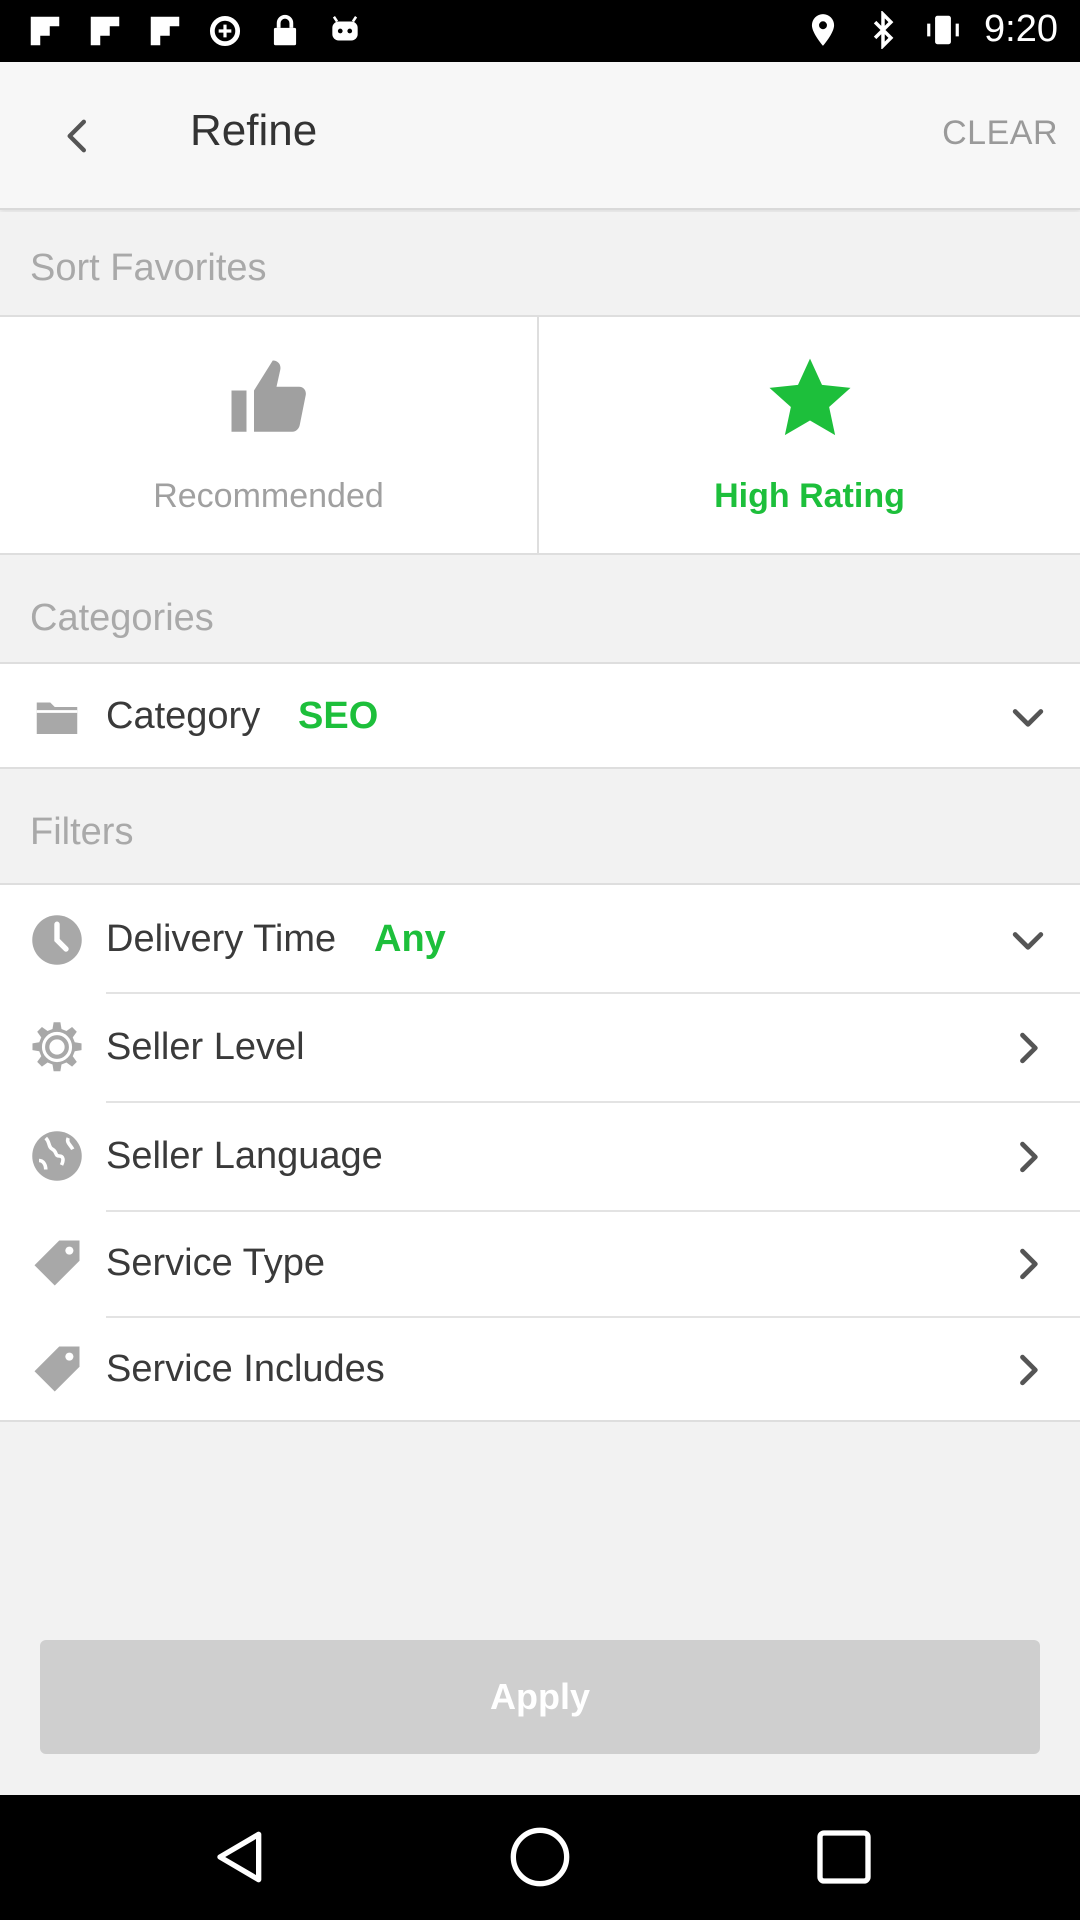 The height and width of the screenshot is (1920, 1080). I want to click on folder-icon, so click(57, 716).